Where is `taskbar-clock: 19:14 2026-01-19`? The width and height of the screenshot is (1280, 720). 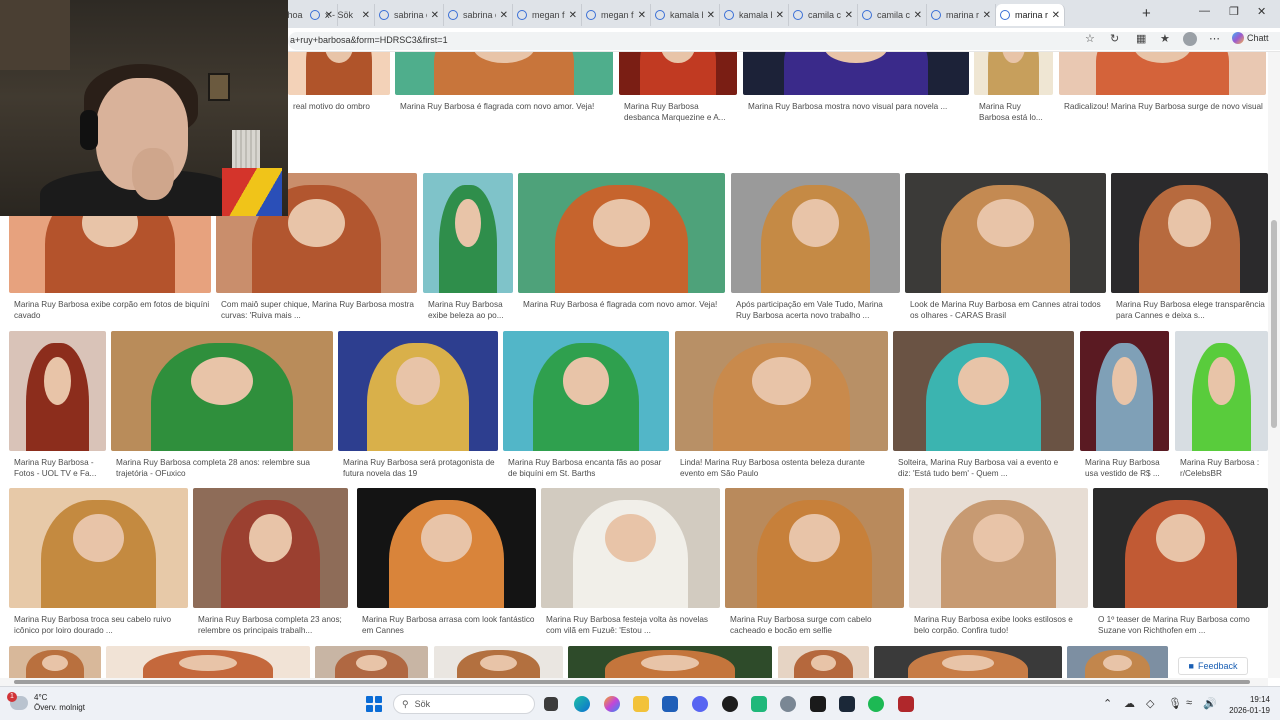
taskbar-clock: 19:14 2026-01-19 is located at coordinates (1241, 705).